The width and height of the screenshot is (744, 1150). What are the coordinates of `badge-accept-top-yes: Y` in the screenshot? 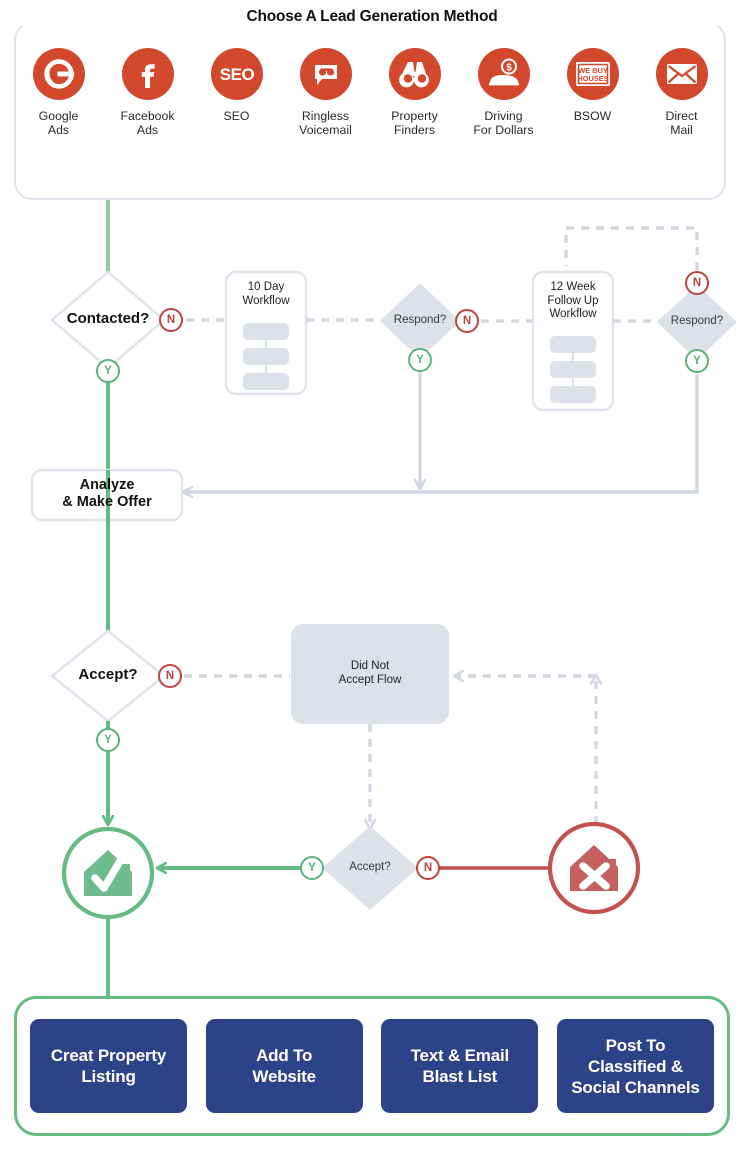 It's located at (108, 740).